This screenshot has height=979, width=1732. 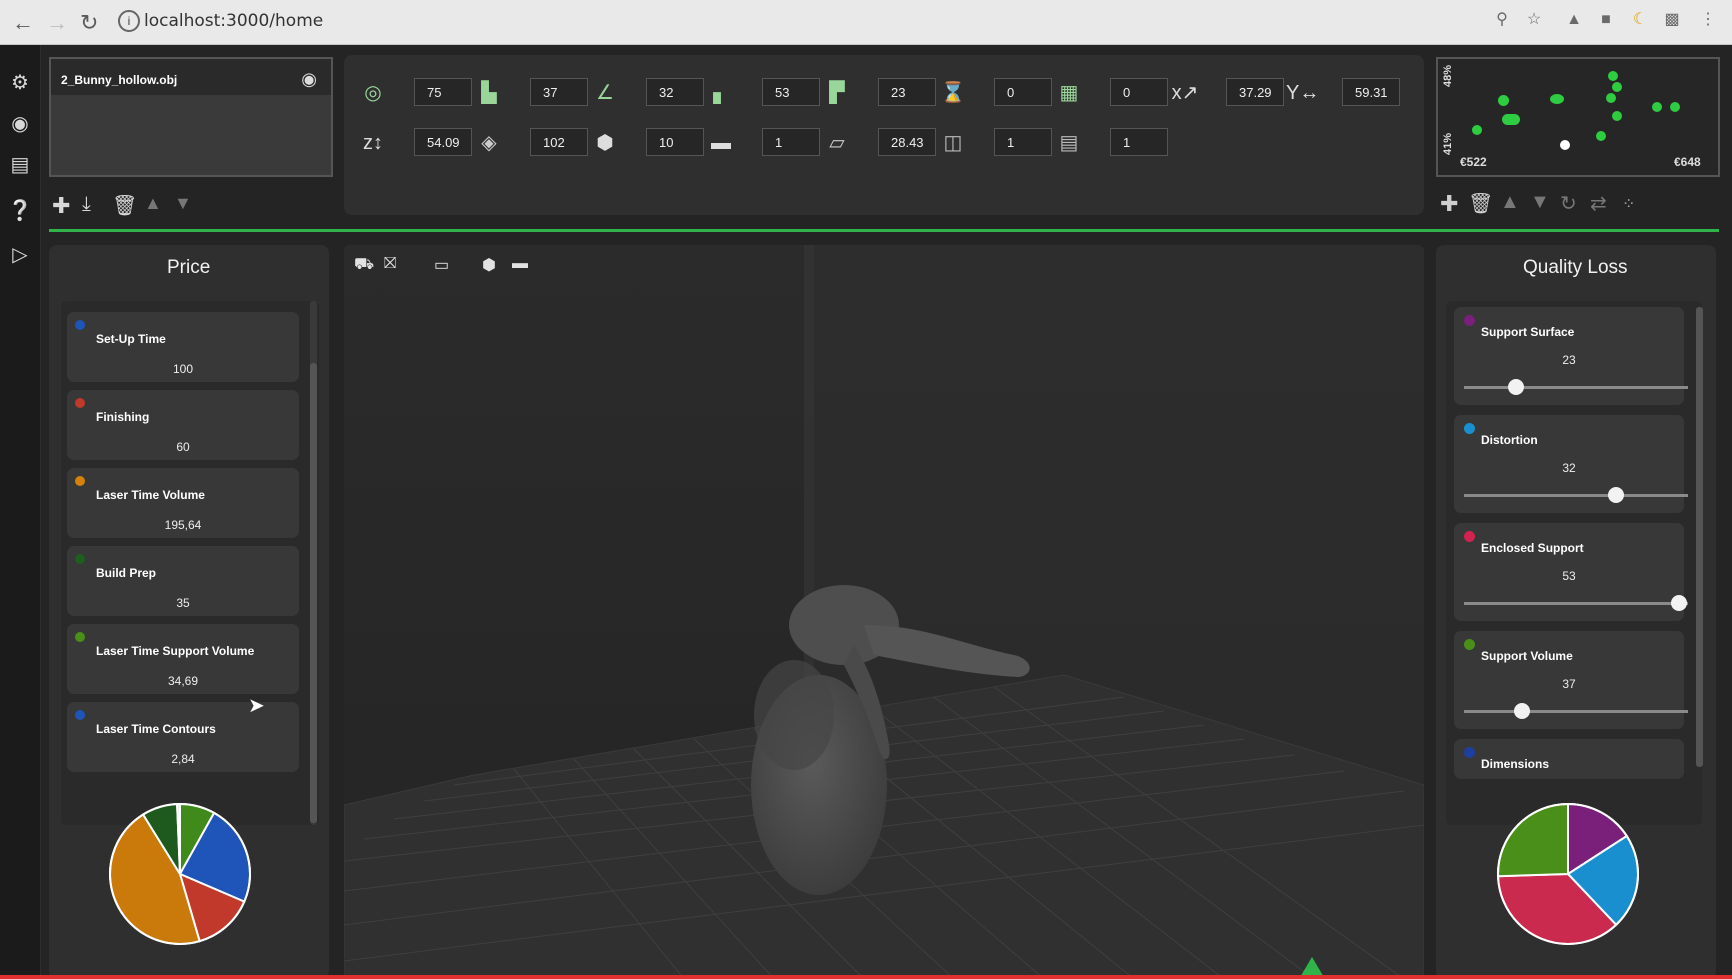 I want to click on extension-g-icon: ■, so click(x=1606, y=20).